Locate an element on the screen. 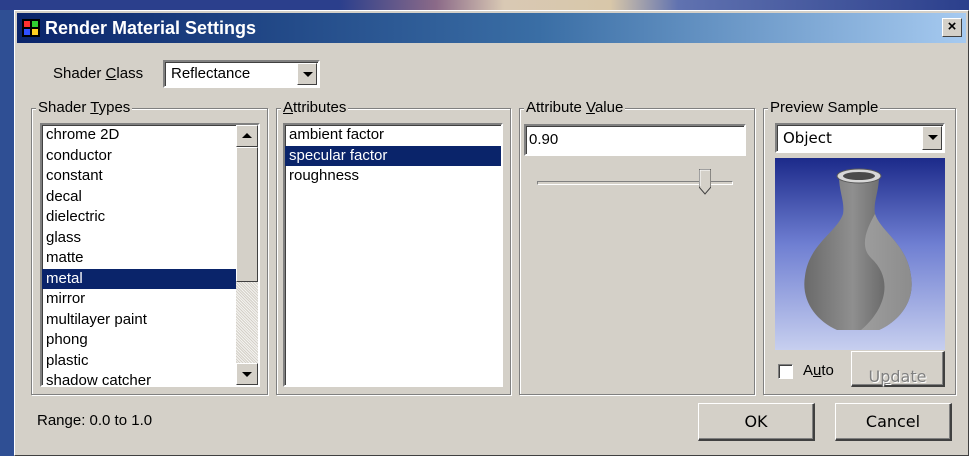  shader-class-dropdown: Reflectance is located at coordinates (241, 74).